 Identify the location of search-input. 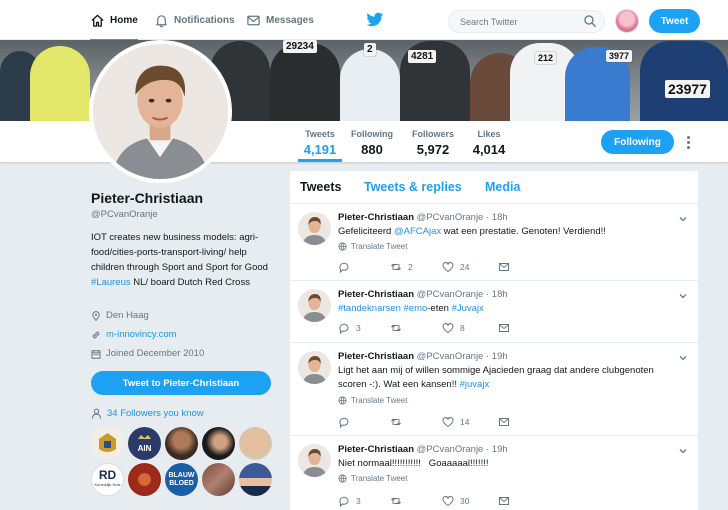
(526, 21).